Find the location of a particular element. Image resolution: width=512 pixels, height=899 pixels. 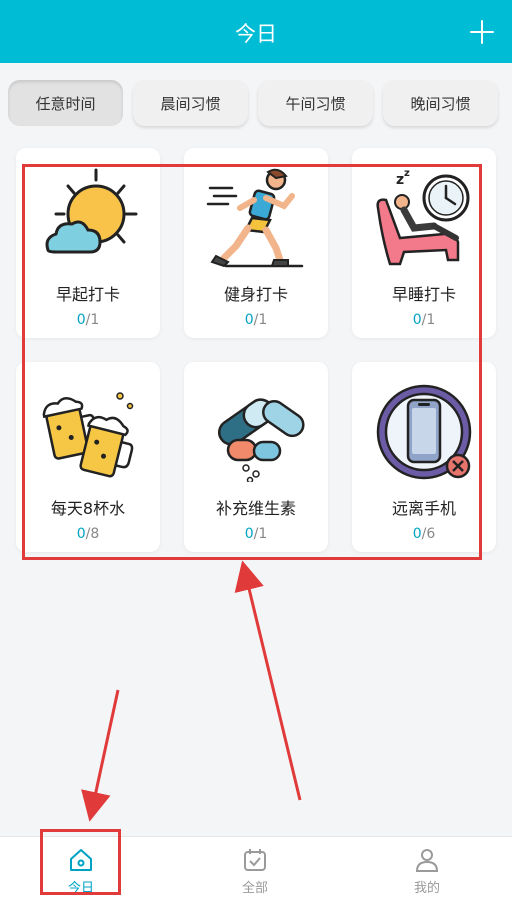

annotation-arrow-up is located at coordinates (268, 680).